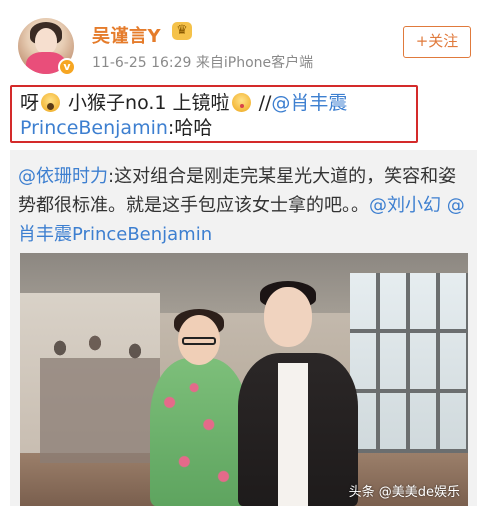 The width and height of the screenshot is (487, 506). Describe the element at coordinates (190, 128) in the screenshot. I see `post-suffix: :哈哈` at that location.